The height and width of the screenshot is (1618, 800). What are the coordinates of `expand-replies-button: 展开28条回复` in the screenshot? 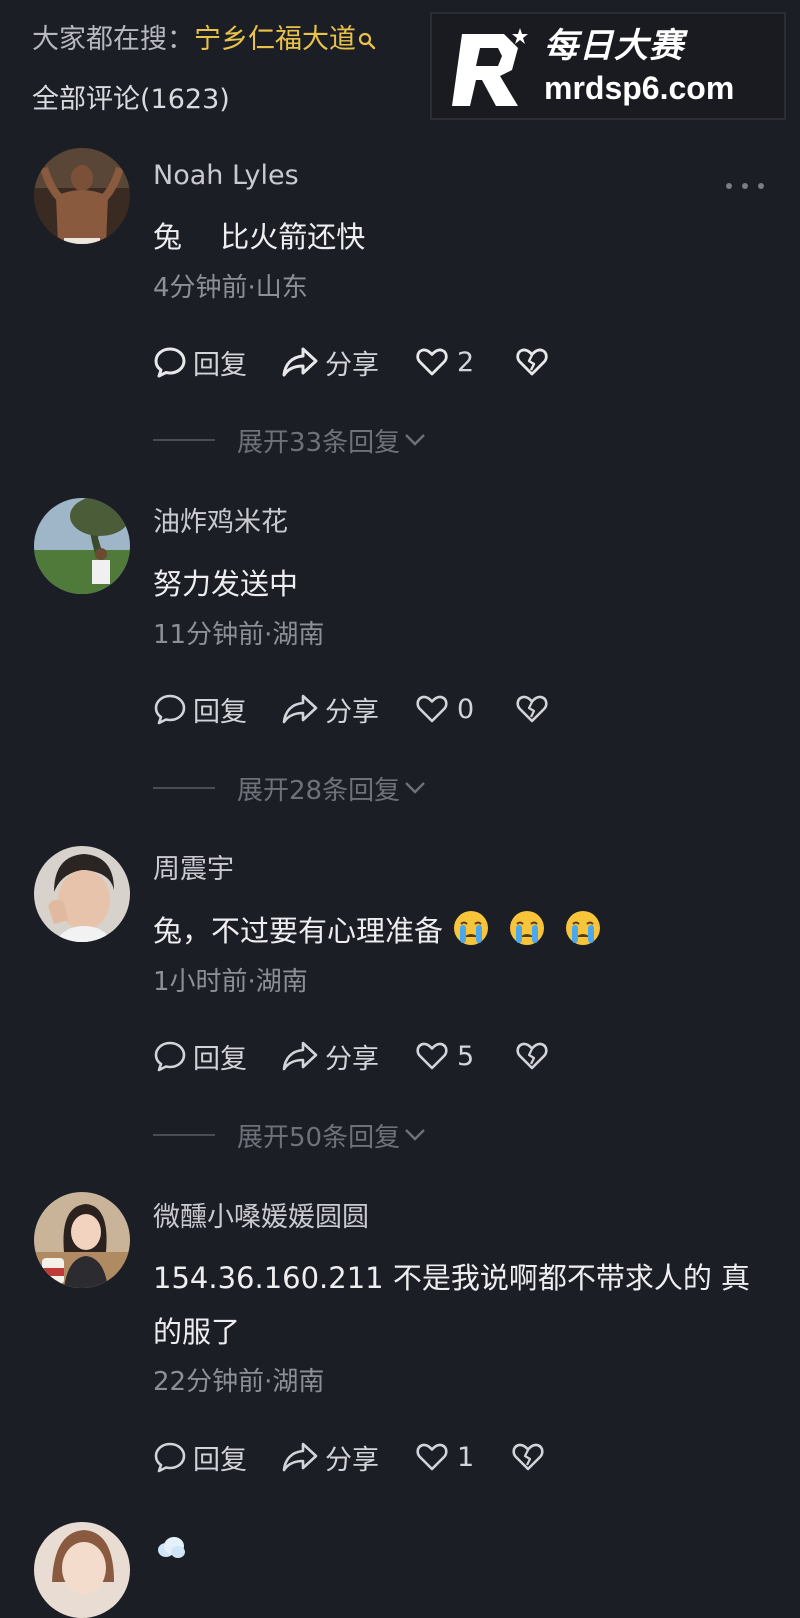 It's located at (289, 788).